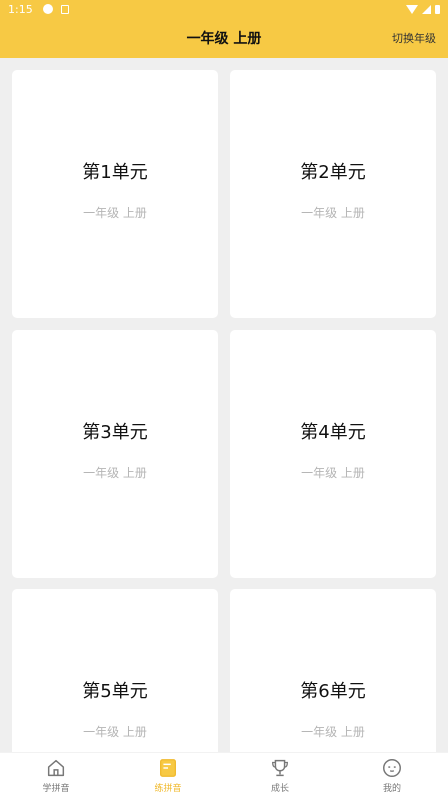 The width and height of the screenshot is (448, 798). I want to click on unit-title: 第4单元, so click(333, 432).